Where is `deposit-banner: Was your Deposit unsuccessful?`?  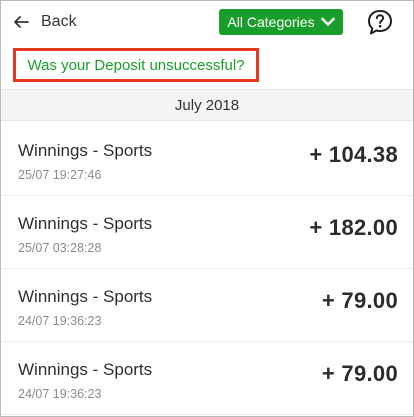
deposit-banner: Was your Deposit unsuccessful? is located at coordinates (207, 68).